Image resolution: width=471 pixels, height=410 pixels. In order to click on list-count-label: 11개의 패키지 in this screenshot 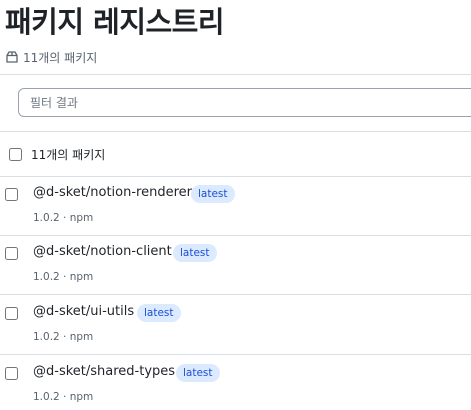, I will do `click(68, 155)`.